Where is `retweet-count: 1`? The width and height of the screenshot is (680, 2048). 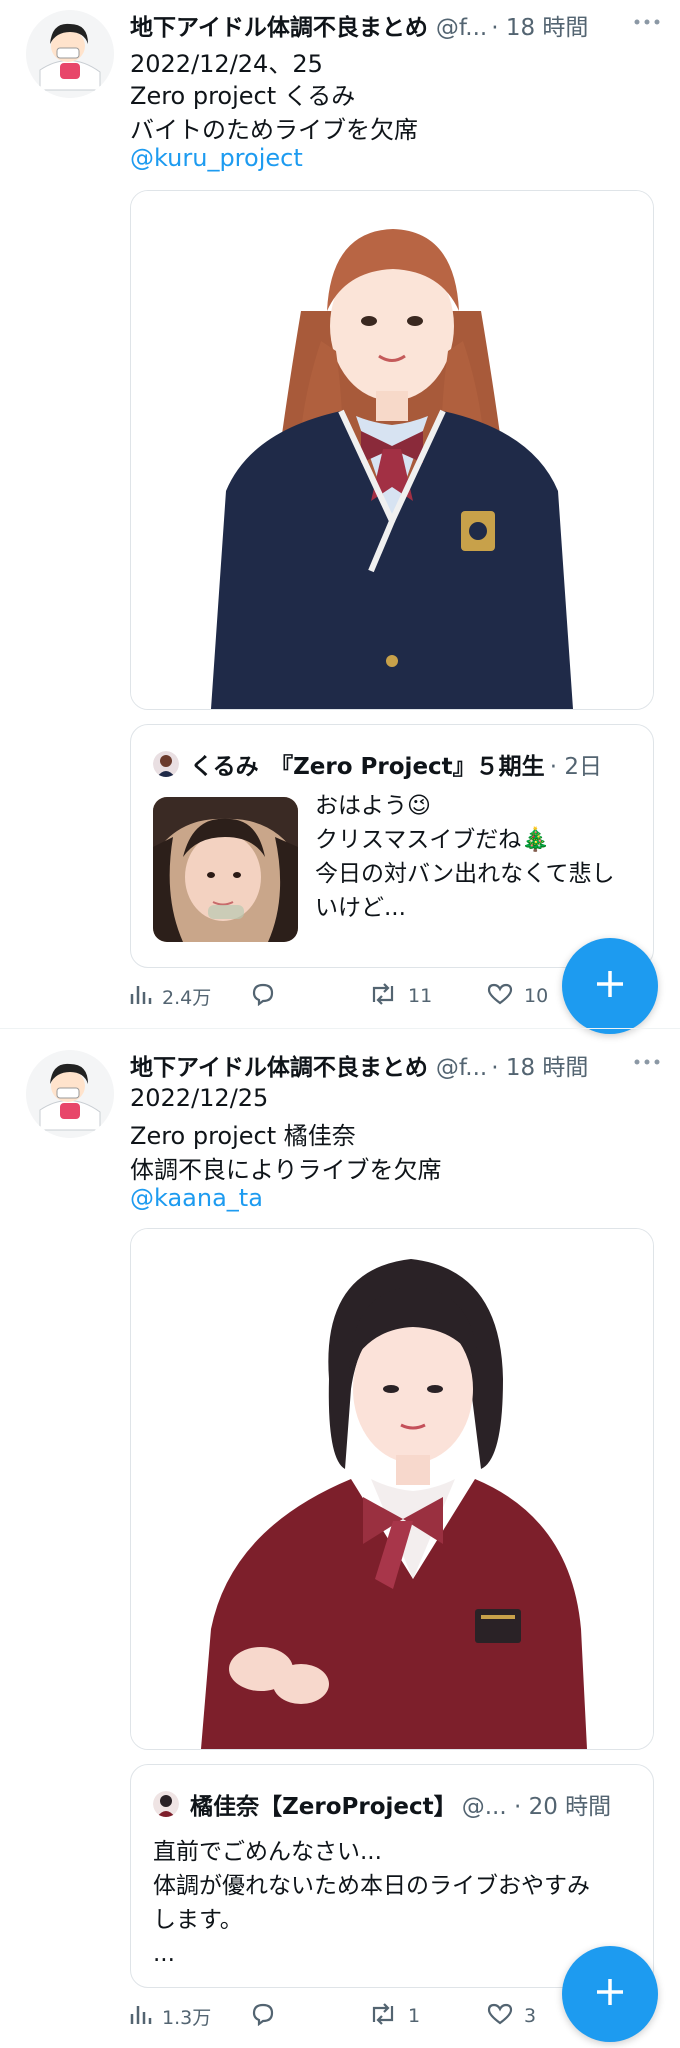
retweet-count: 1 is located at coordinates (414, 2016).